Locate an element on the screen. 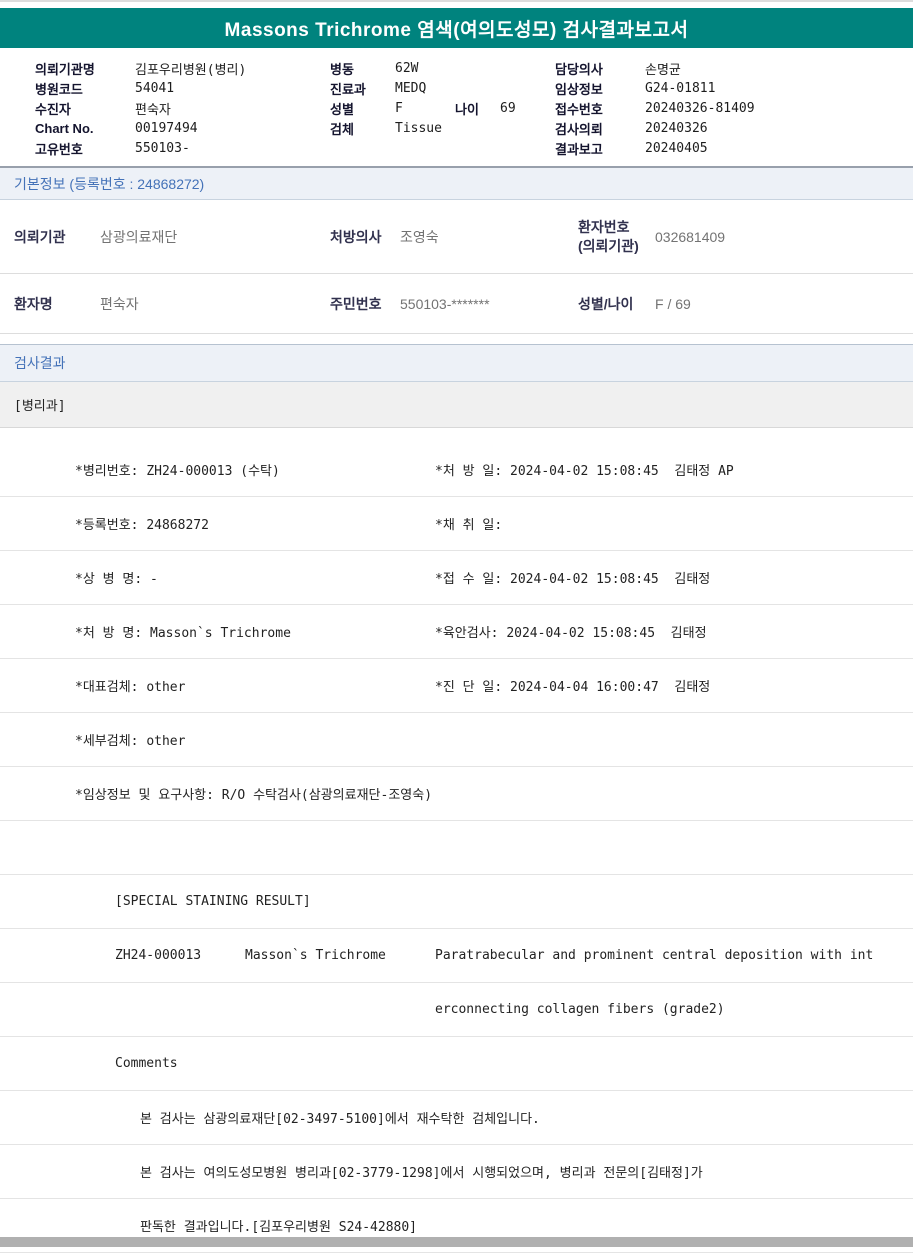 The width and height of the screenshot is (913, 1253). field-label: 접수번호 is located at coordinates (579, 109).